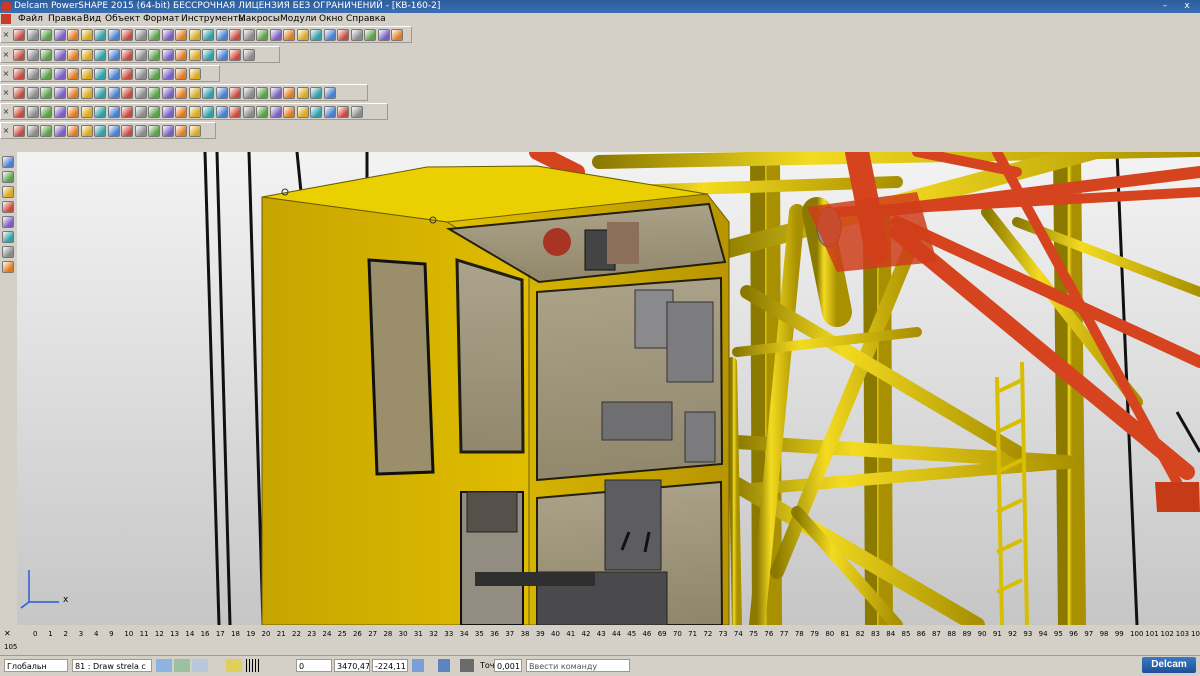 The width and height of the screenshot is (1200, 676). I want to click on level-number: 44, so click(616, 634).